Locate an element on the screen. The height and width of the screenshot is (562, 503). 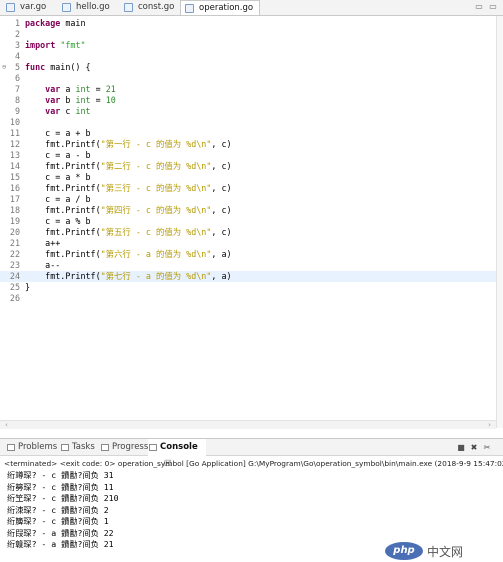
code-text: c = a - b is located at coordinates (58, 155).